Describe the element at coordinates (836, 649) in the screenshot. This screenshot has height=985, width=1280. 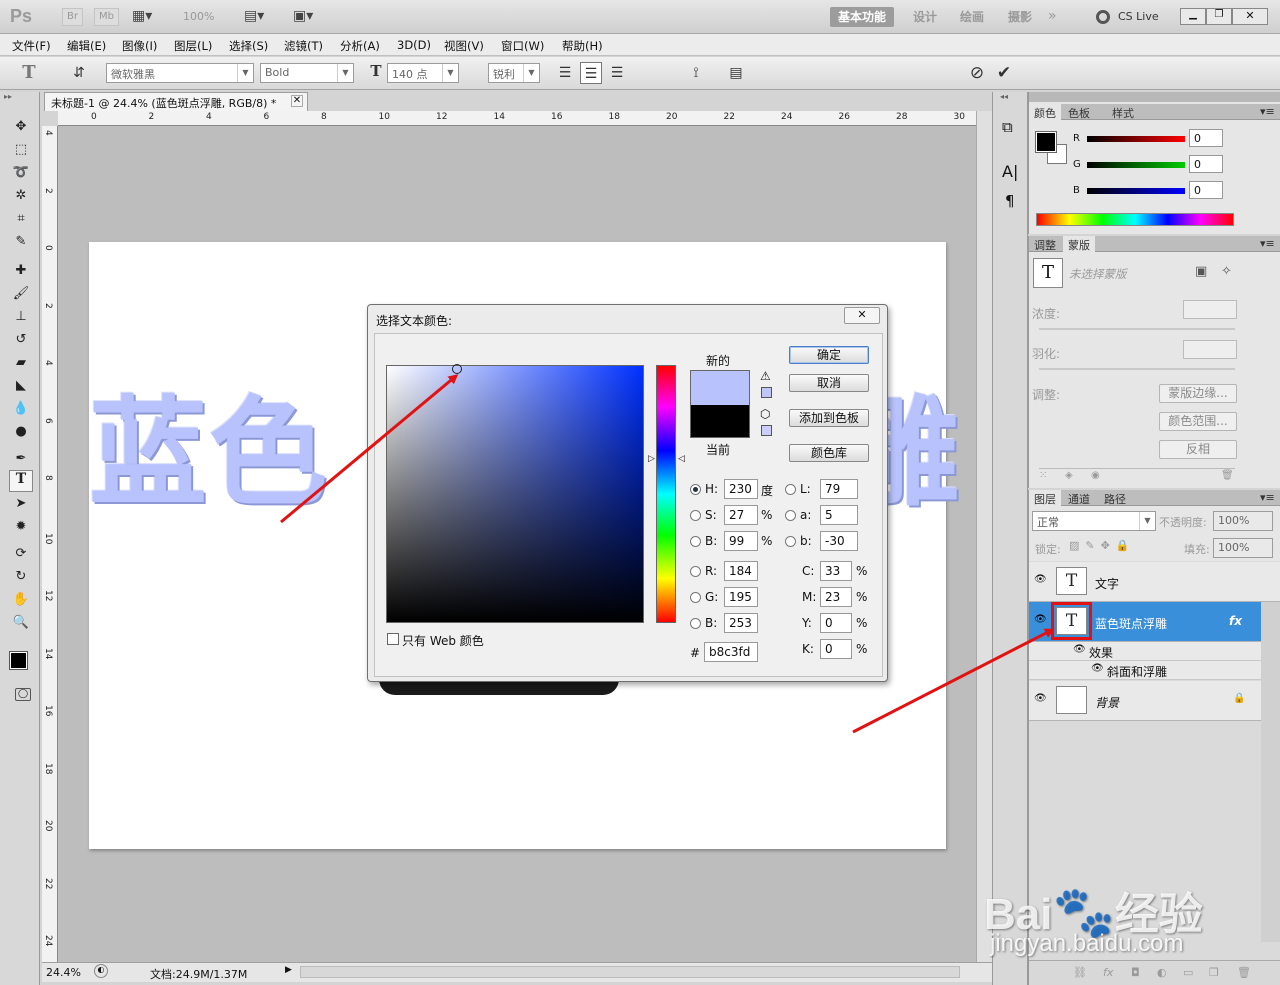
I see `k-input: 0` at that location.